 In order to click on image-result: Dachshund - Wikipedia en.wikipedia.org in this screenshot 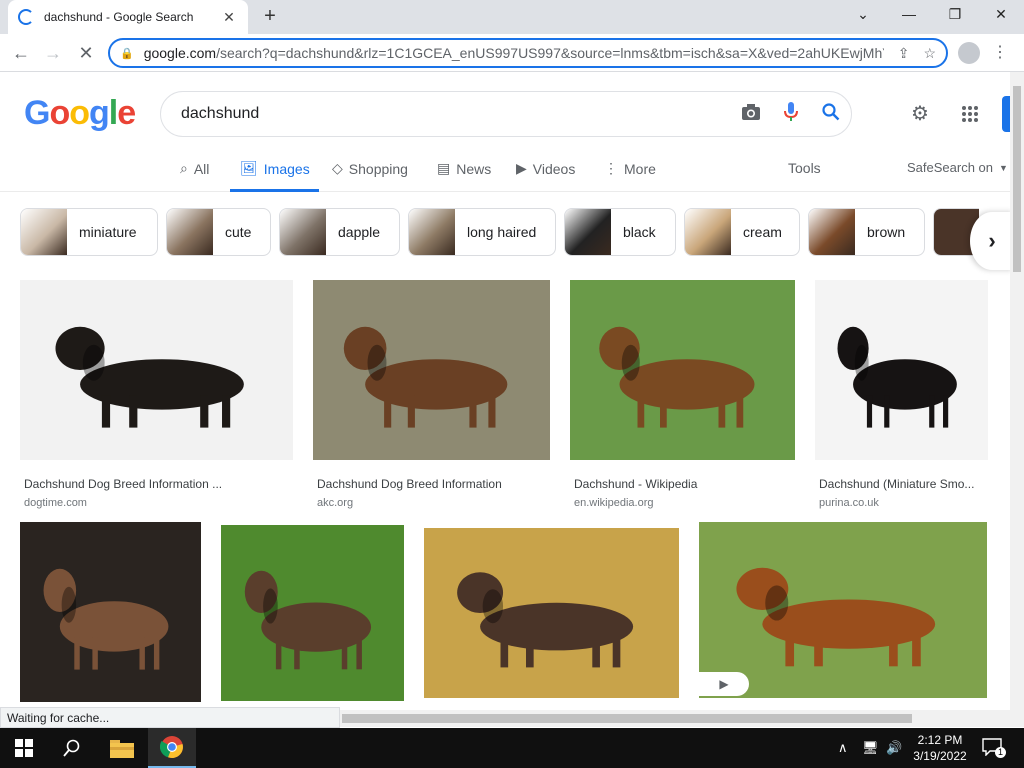, I will do `click(682, 394)`.